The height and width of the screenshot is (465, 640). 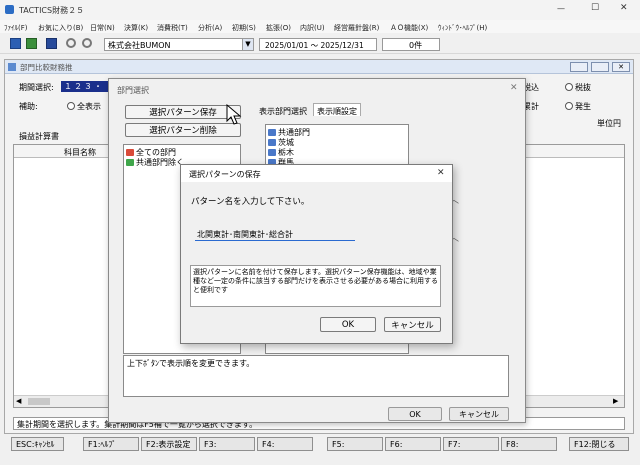 I want to click on section-label: 損益計算書, so click(x=39, y=136).